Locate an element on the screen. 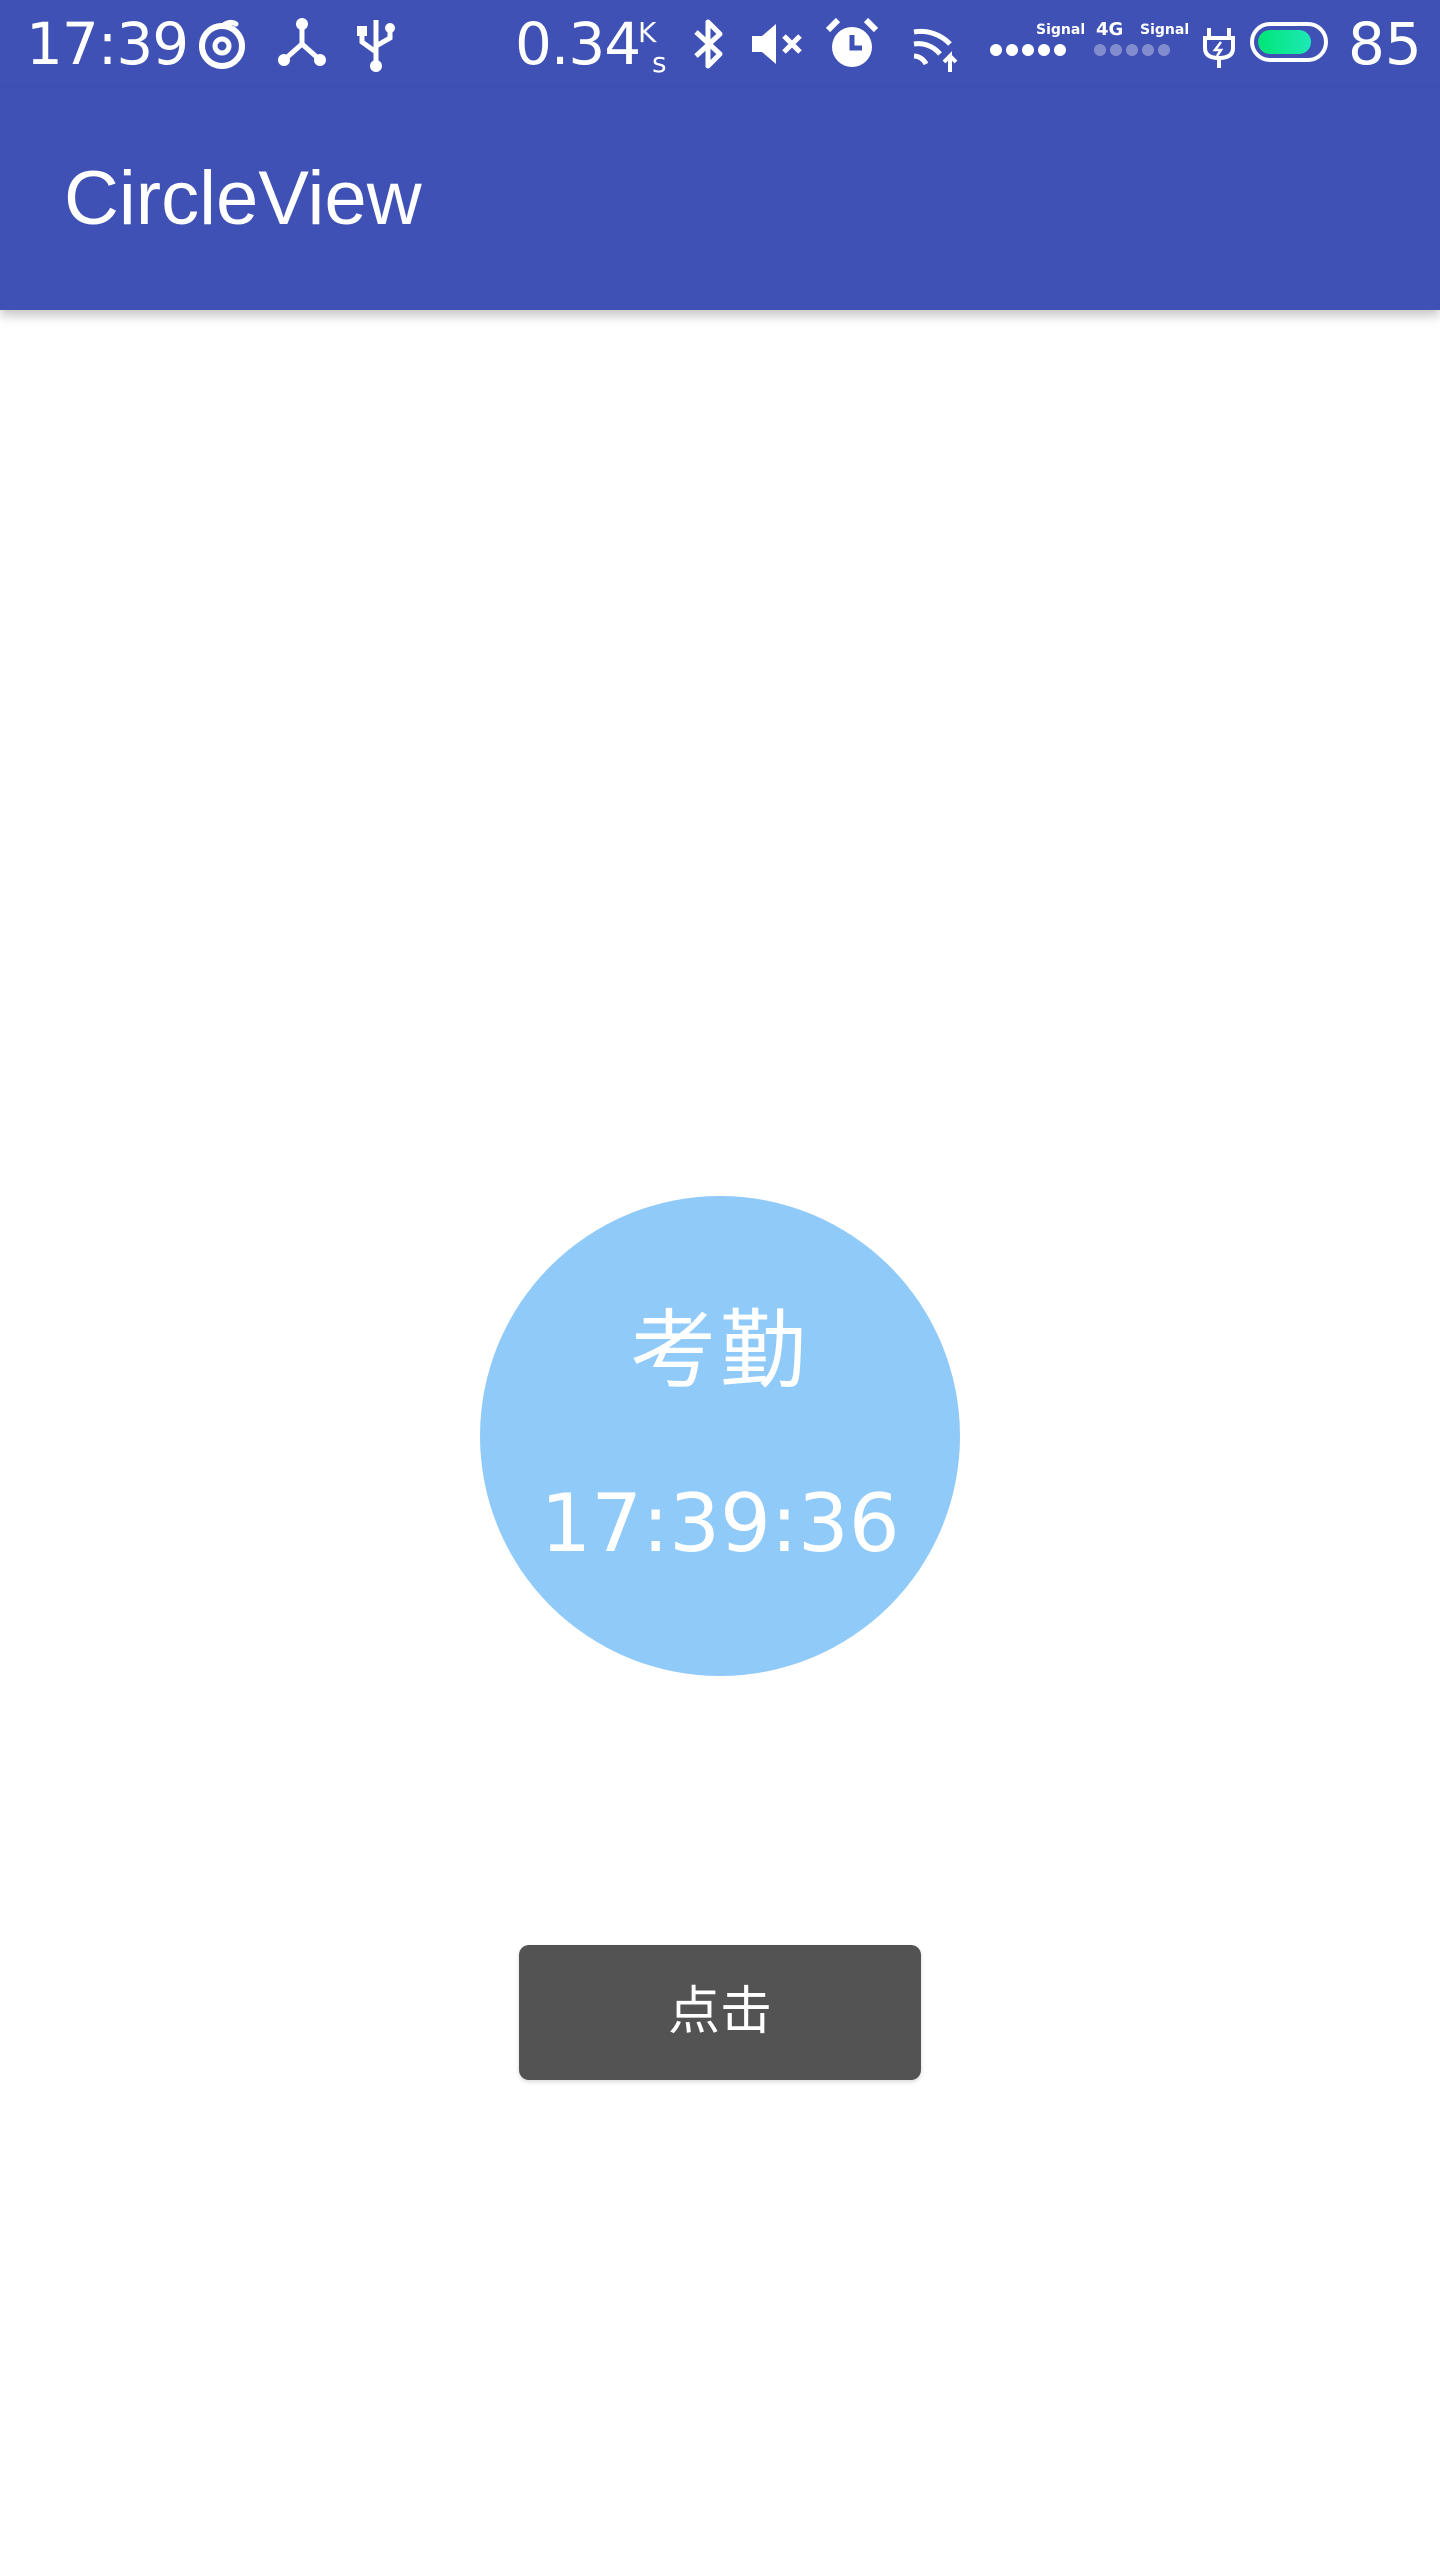  signal-2-label: Signal is located at coordinates (1165, 30).